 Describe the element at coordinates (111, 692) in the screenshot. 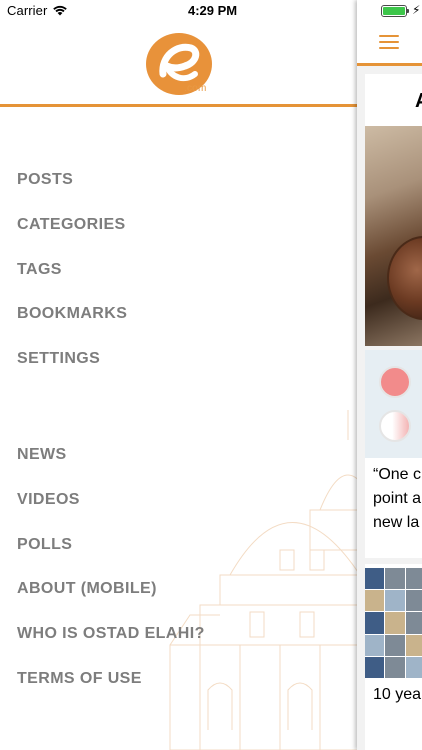

I see `menu-item-terms-of-use: TERMS OF USE` at that location.